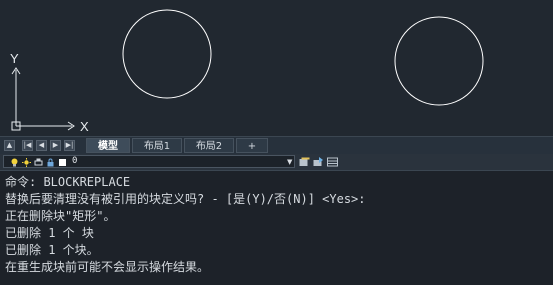 The width and height of the screenshot is (553, 285). I want to click on ucs-icon, so click(43, 99).